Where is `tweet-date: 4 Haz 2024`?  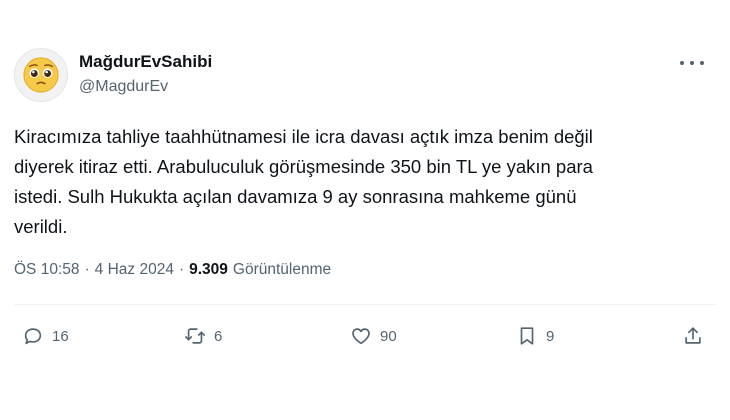 tweet-date: 4 Haz 2024 is located at coordinates (134, 270).